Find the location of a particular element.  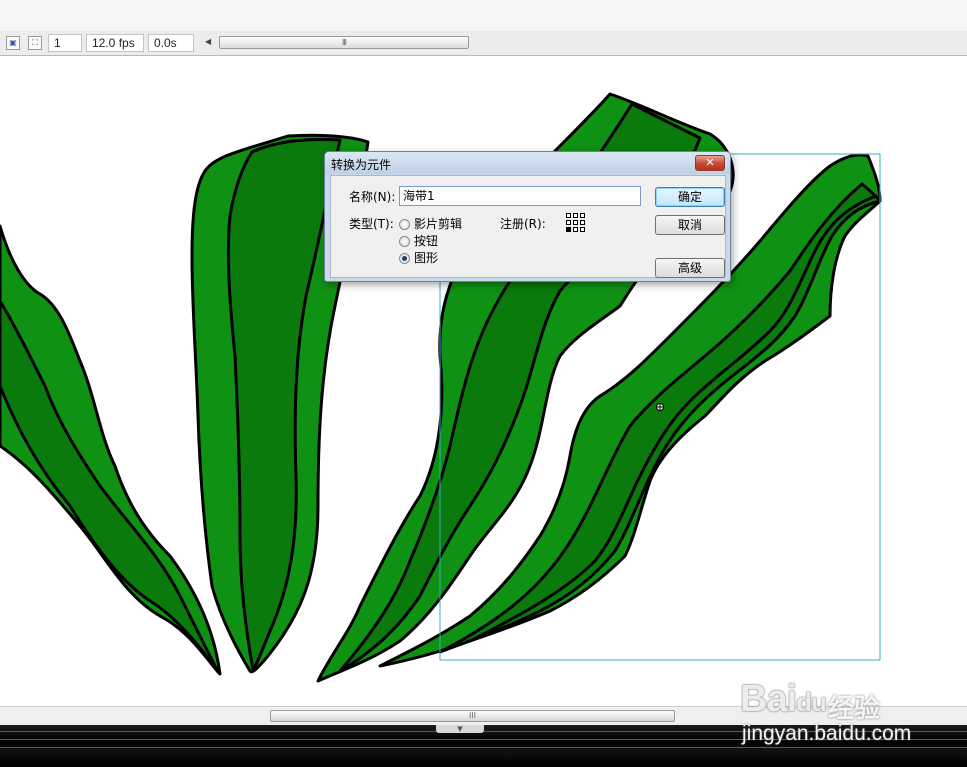

timeline-scroll-thumb: III is located at coordinates (344, 42).